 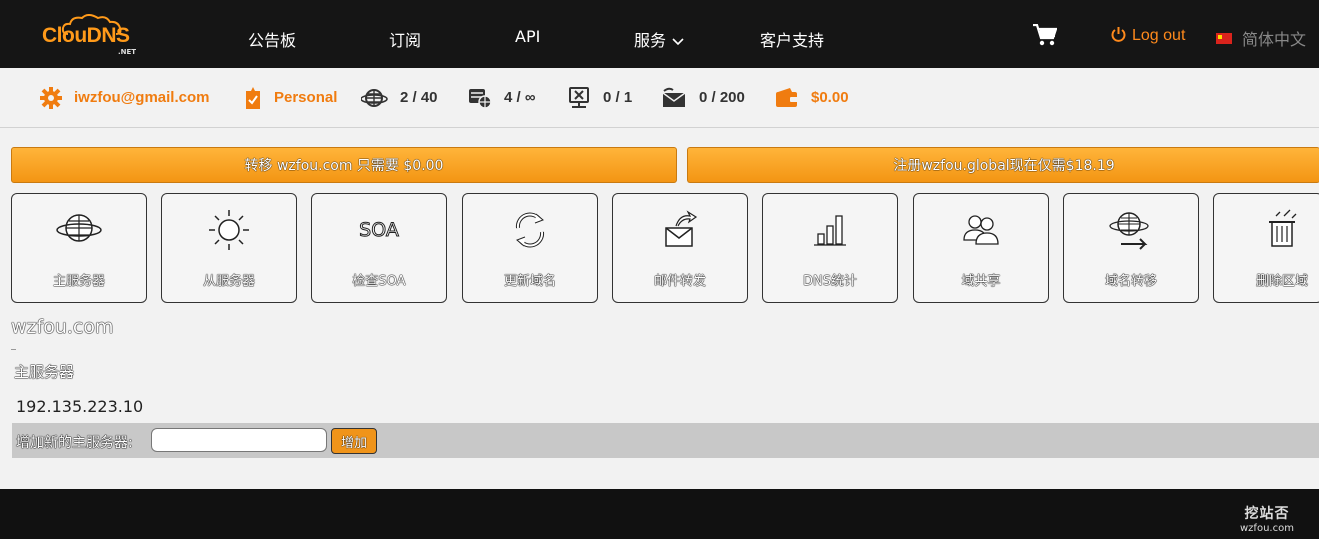 What do you see at coordinates (787, 97) in the screenshot?
I see `wallet-icon` at bounding box center [787, 97].